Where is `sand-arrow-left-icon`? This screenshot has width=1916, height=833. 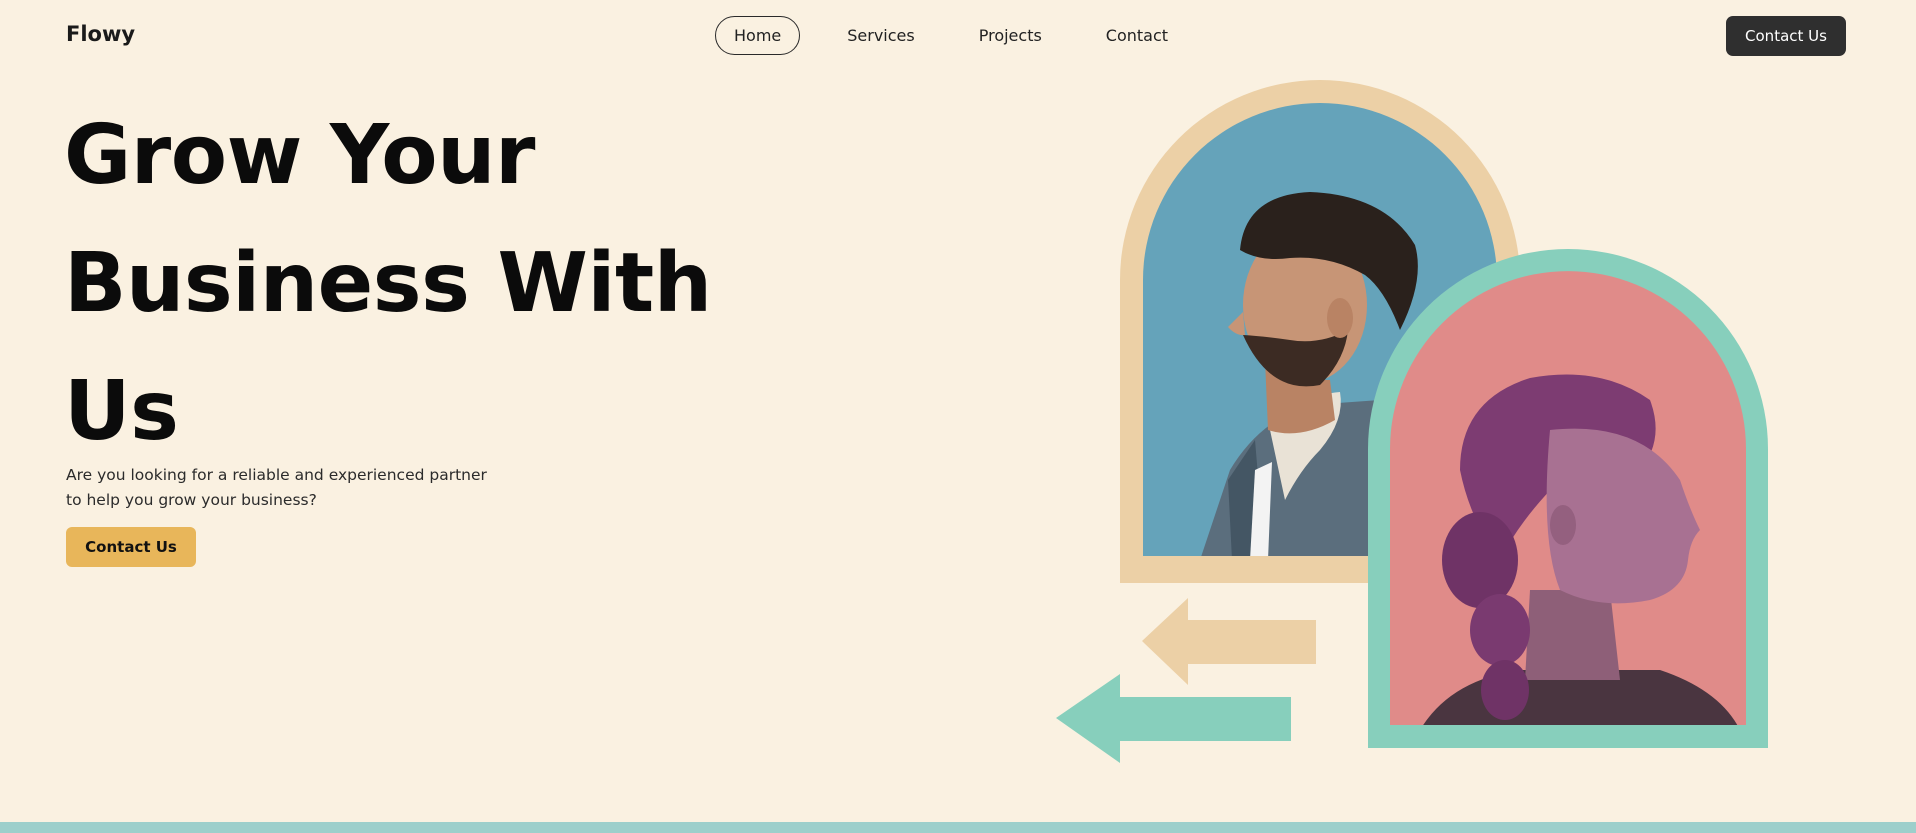 sand-arrow-left-icon is located at coordinates (1229, 641).